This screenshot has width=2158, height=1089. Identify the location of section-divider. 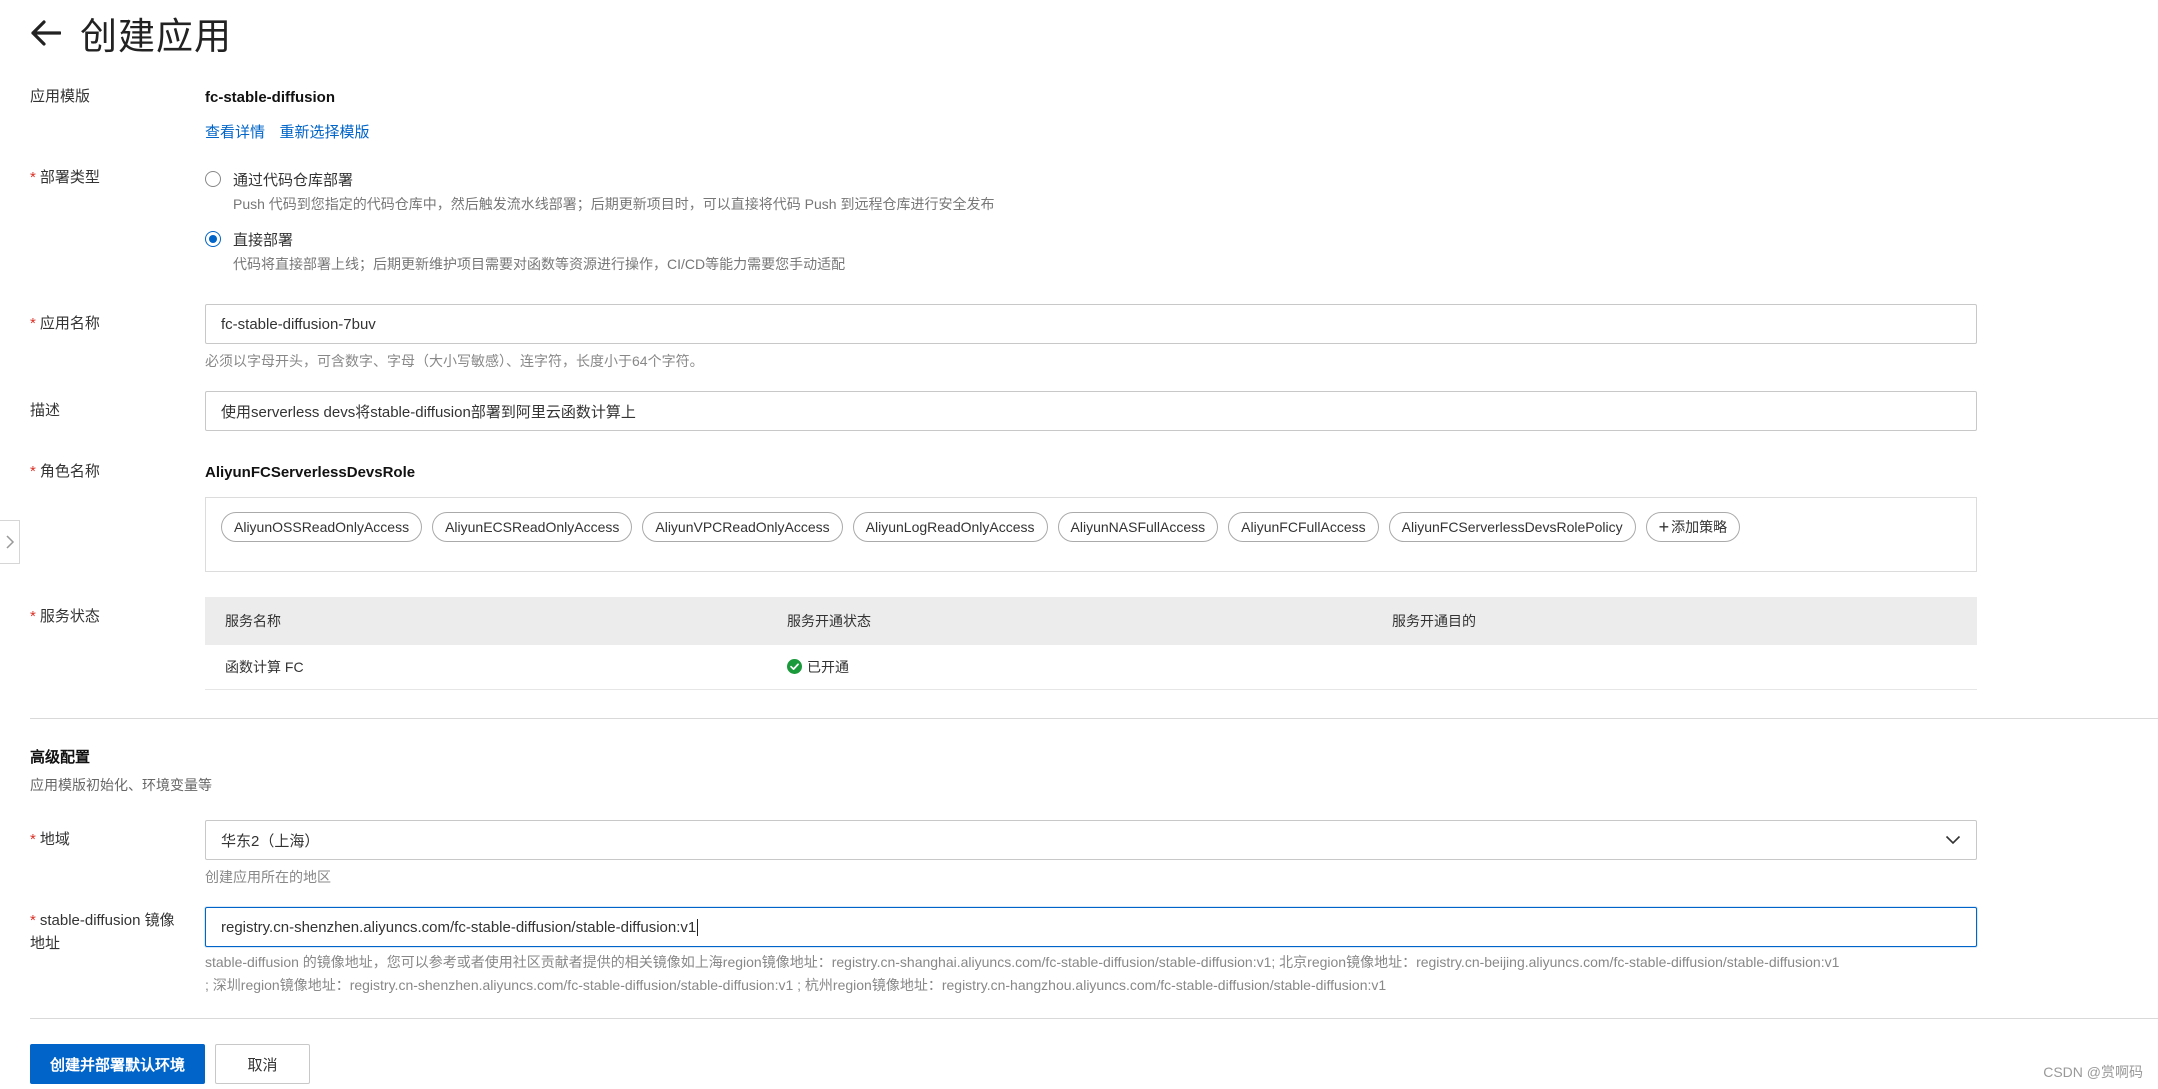
(1094, 718).